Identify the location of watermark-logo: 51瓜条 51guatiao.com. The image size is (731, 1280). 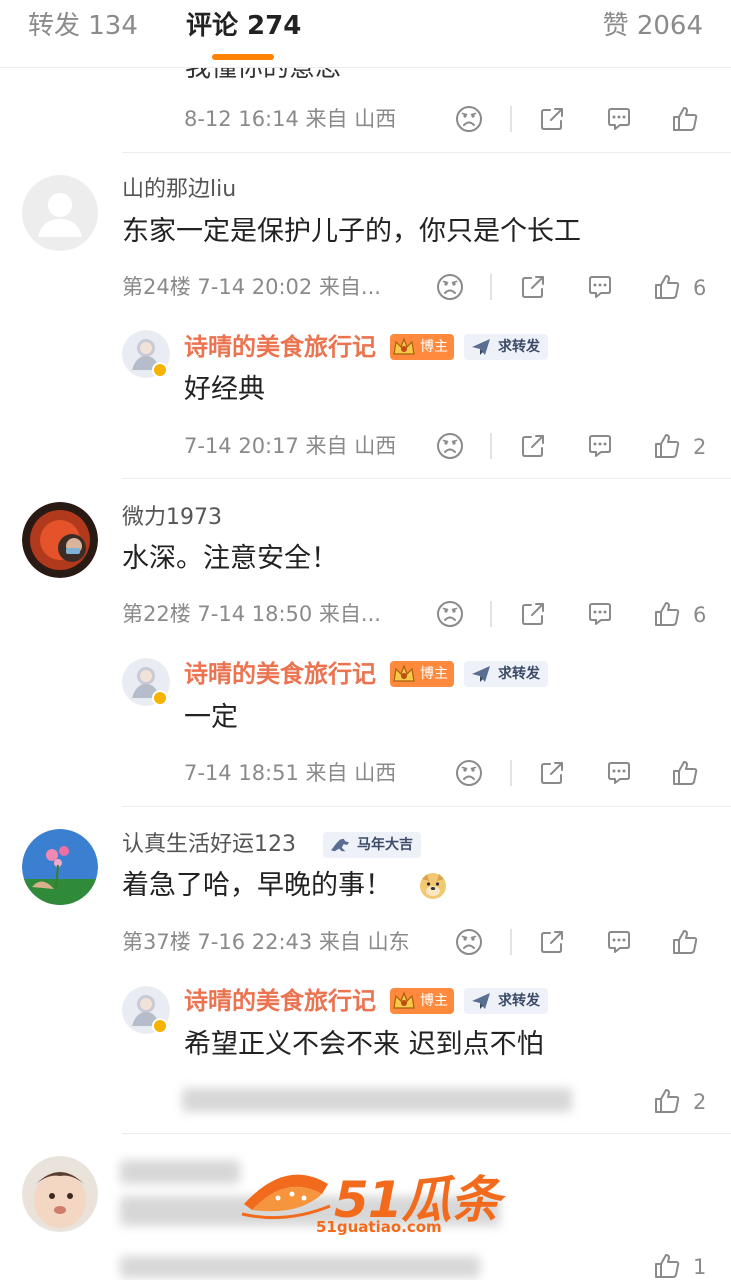
(369, 1198).